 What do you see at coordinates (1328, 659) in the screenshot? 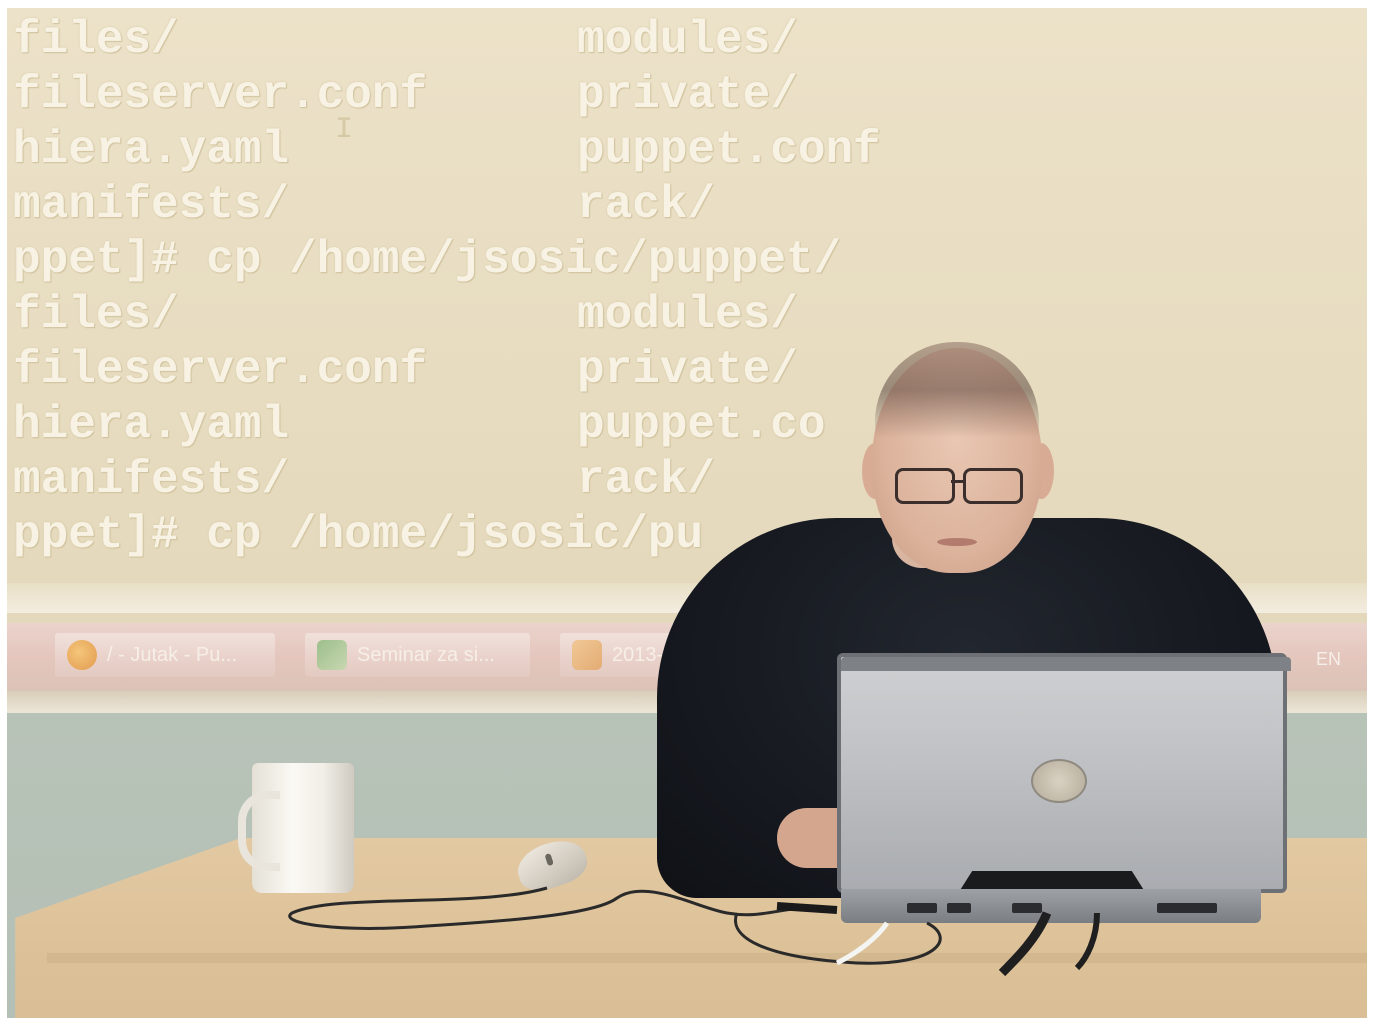
I see `language-indicator: EN` at bounding box center [1328, 659].